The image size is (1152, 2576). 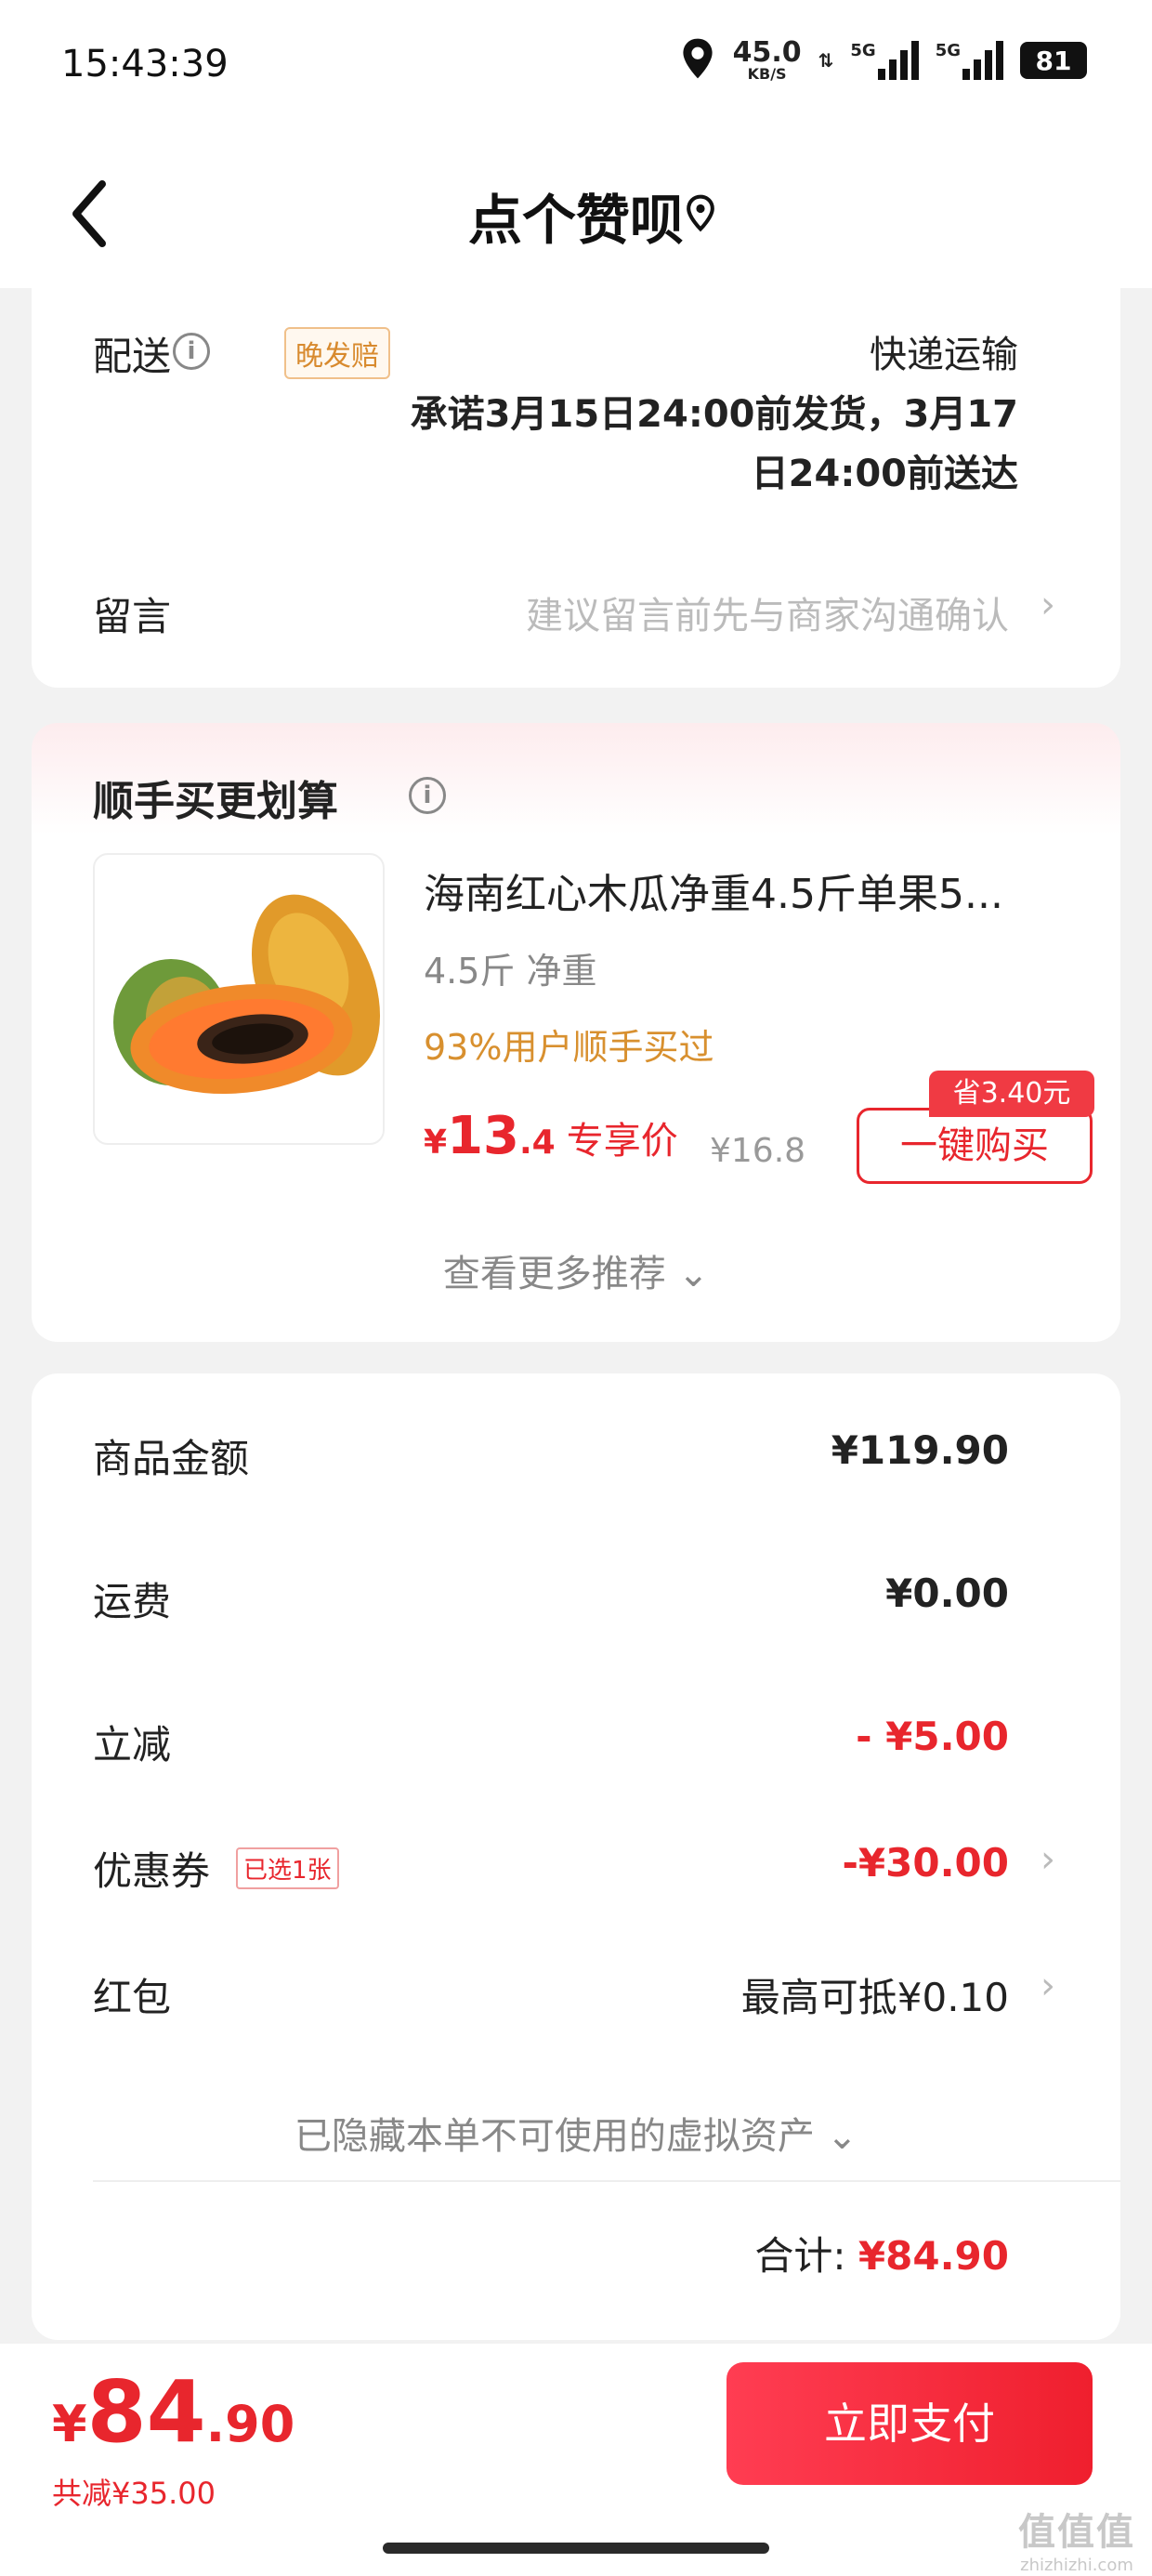 I want to click on location-pin-icon, so click(x=700, y=213).